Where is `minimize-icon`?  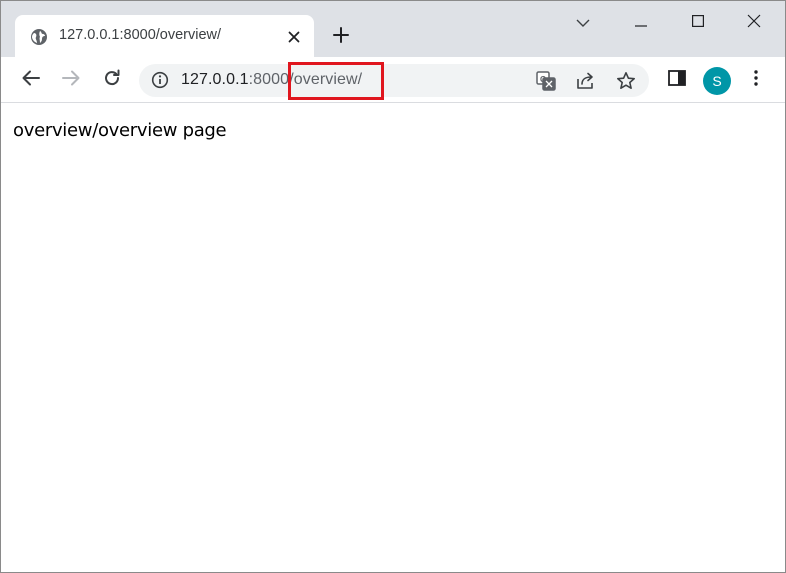
minimize-icon is located at coordinates (641, 23).